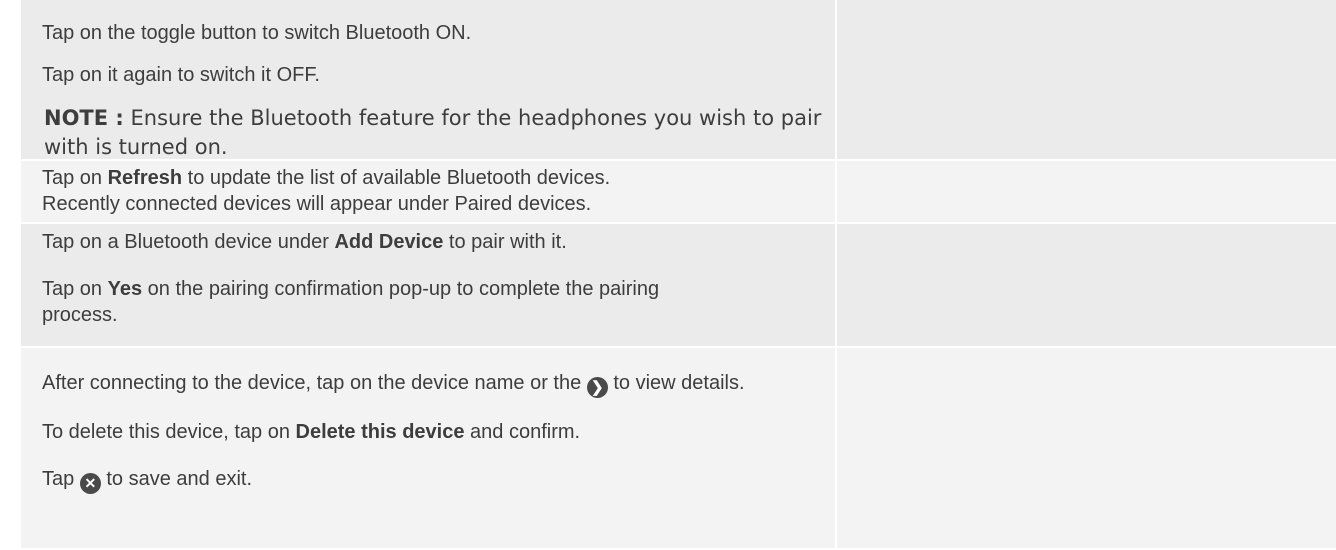  What do you see at coordinates (389, 242) in the screenshot?
I see `add-device-label: Add Device` at bounding box center [389, 242].